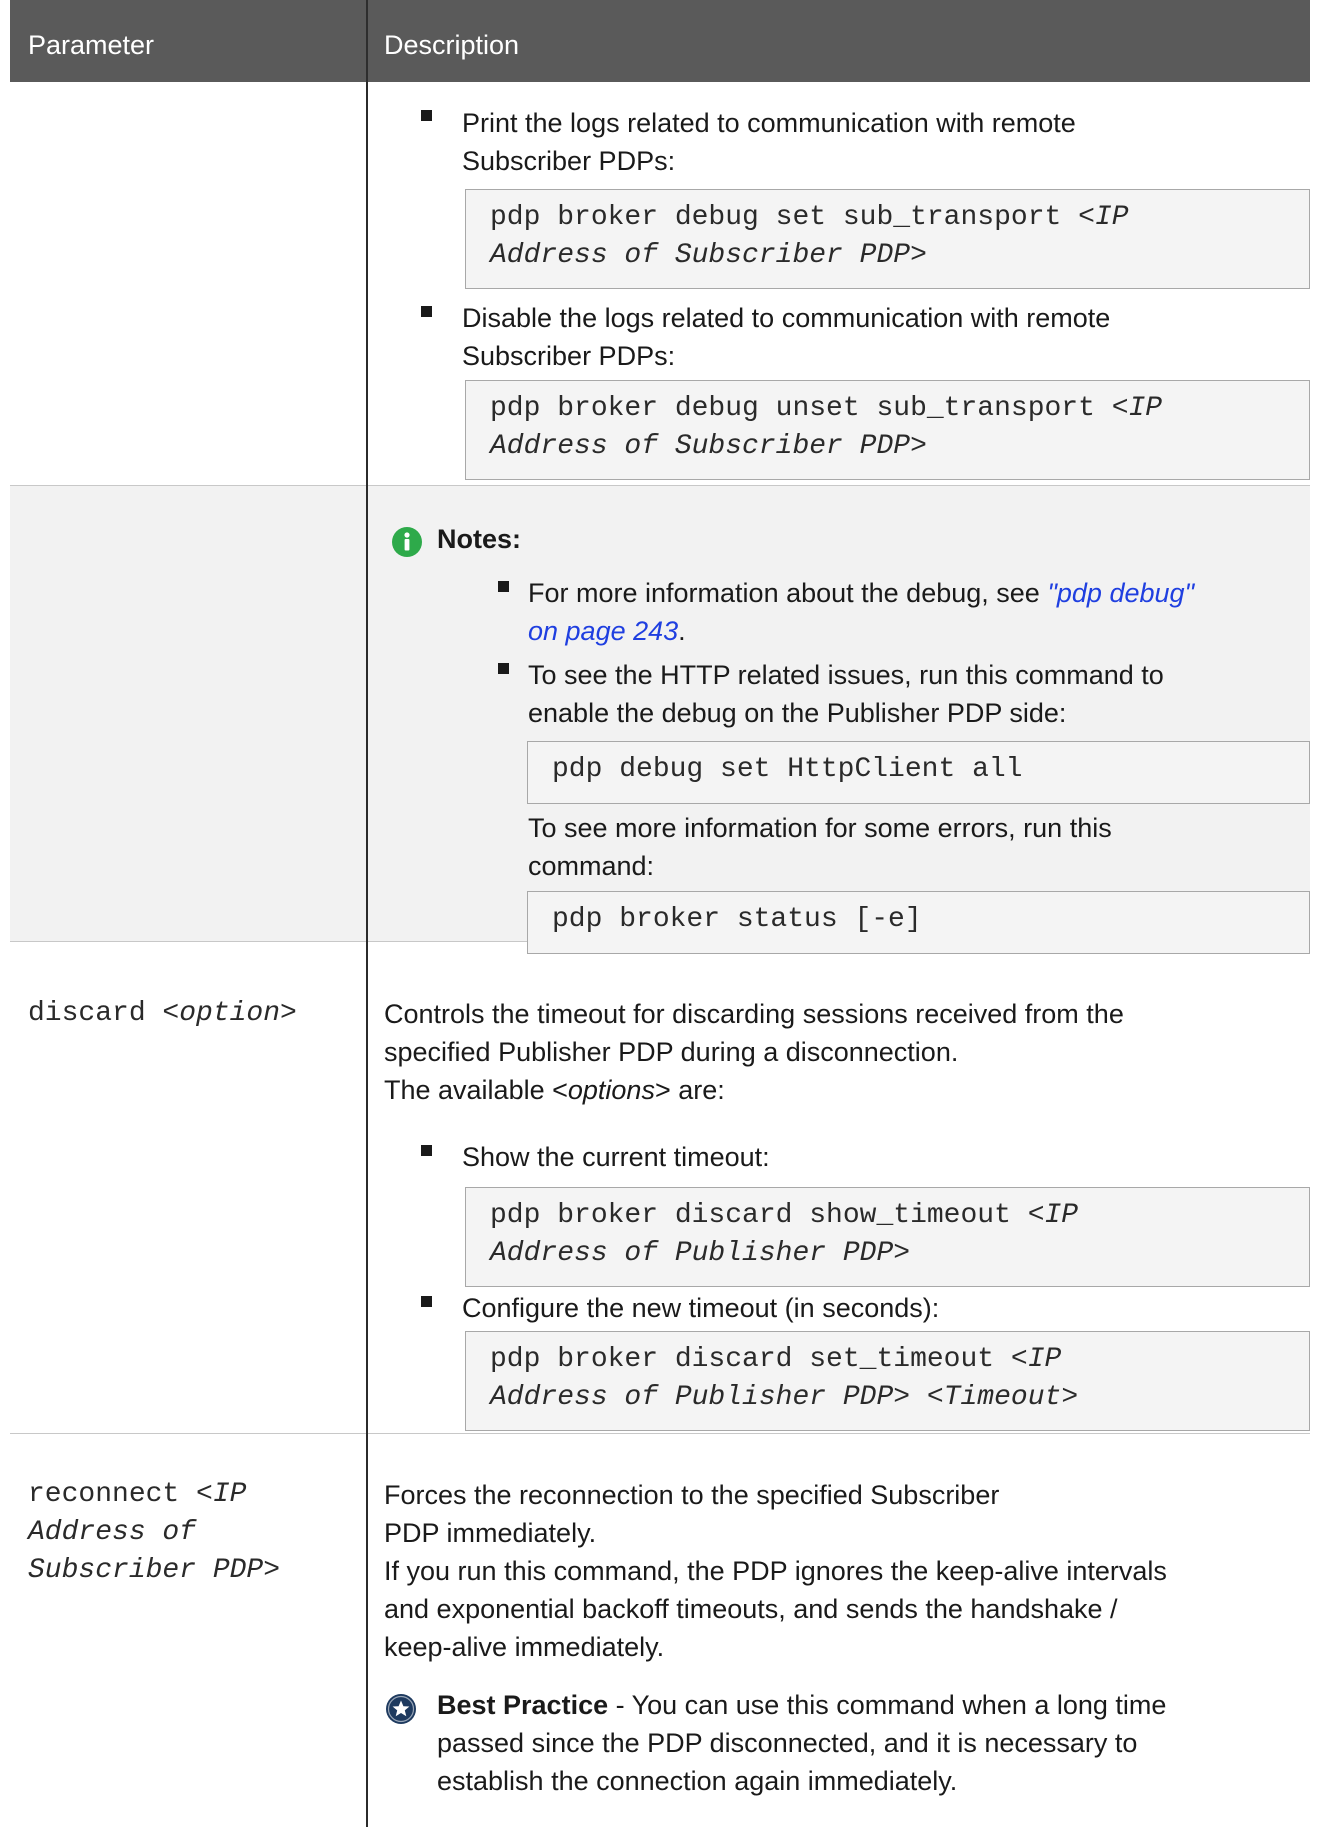 This screenshot has height=1827, width=1320. I want to click on header-parameter: Parameter, so click(91, 45).